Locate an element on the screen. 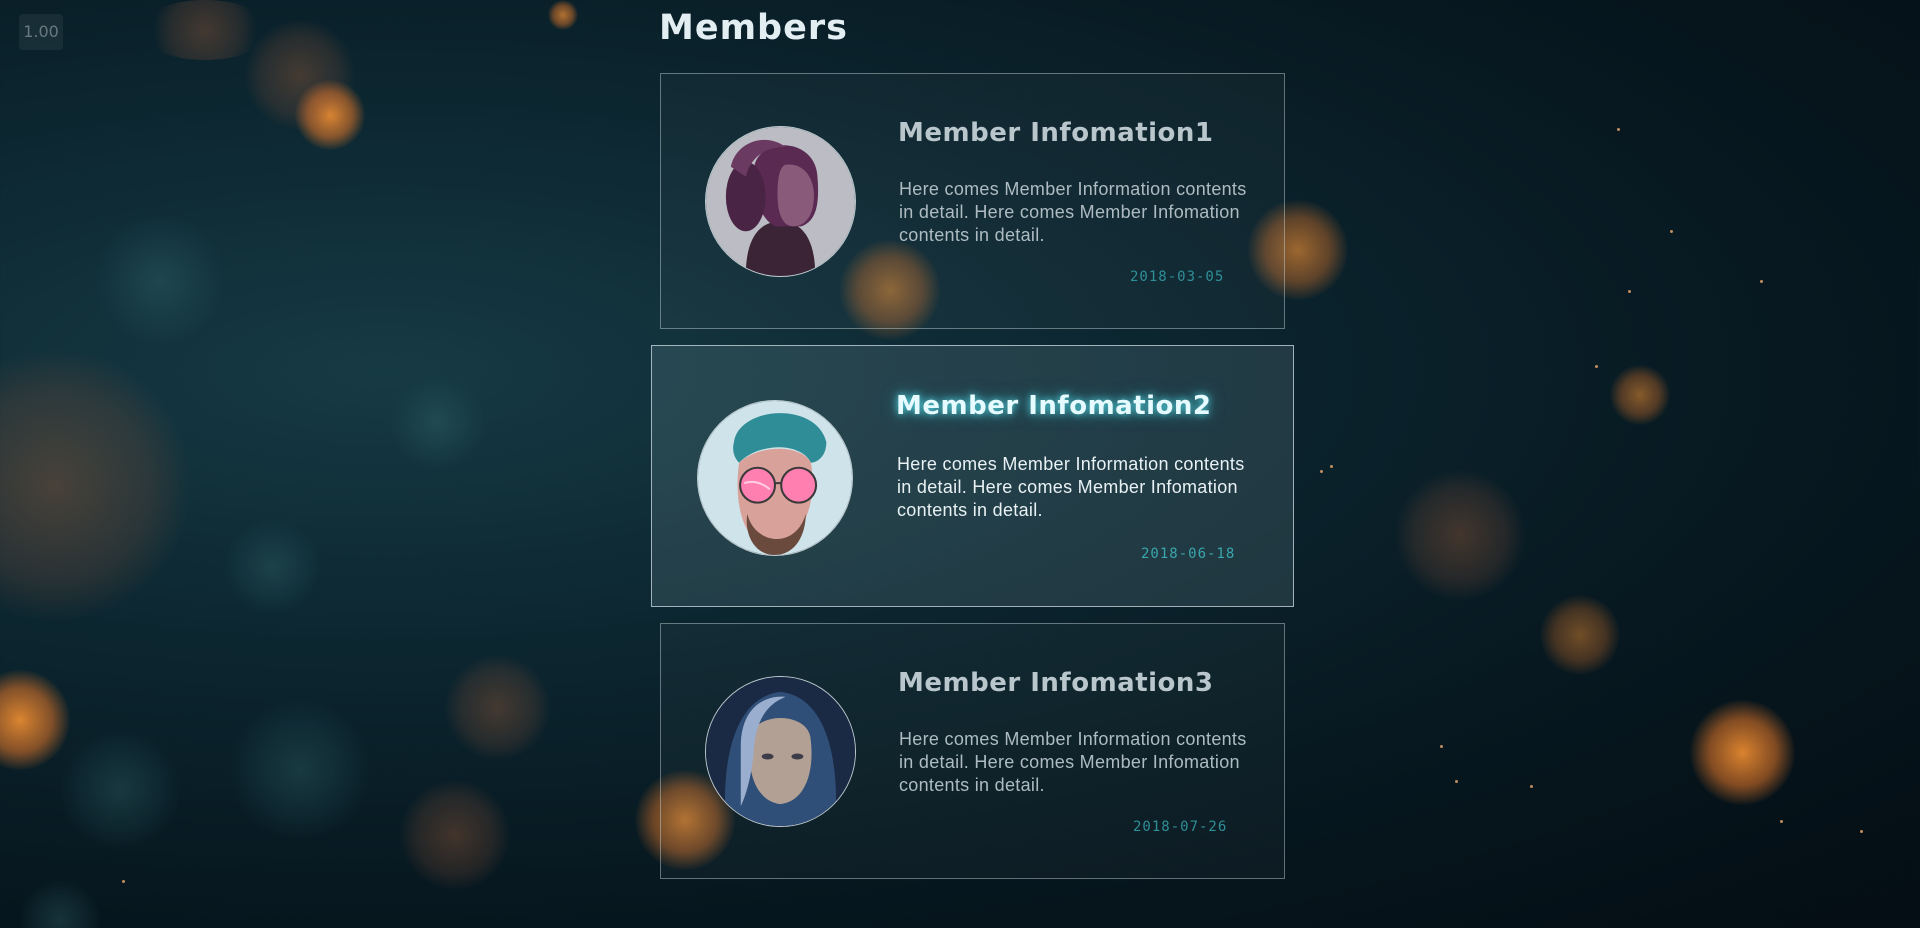  zoom-level-badge: 1.00 is located at coordinates (41, 32).